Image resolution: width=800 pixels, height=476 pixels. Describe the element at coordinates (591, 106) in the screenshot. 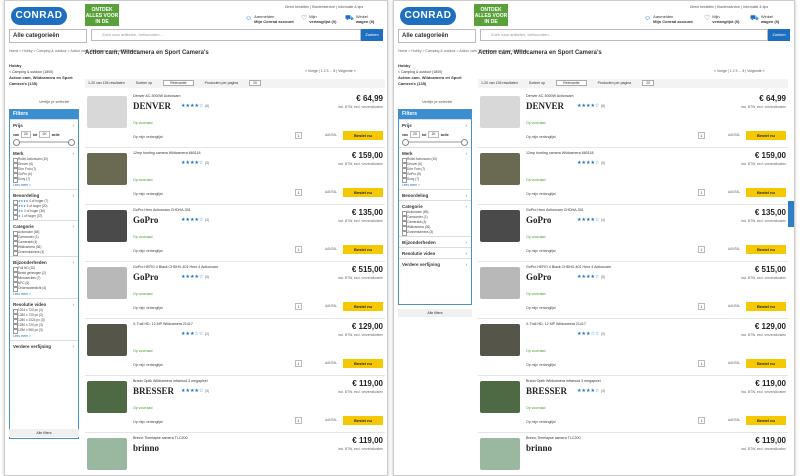

I see `rating-stars: ★★★★☆ (6)` at that location.